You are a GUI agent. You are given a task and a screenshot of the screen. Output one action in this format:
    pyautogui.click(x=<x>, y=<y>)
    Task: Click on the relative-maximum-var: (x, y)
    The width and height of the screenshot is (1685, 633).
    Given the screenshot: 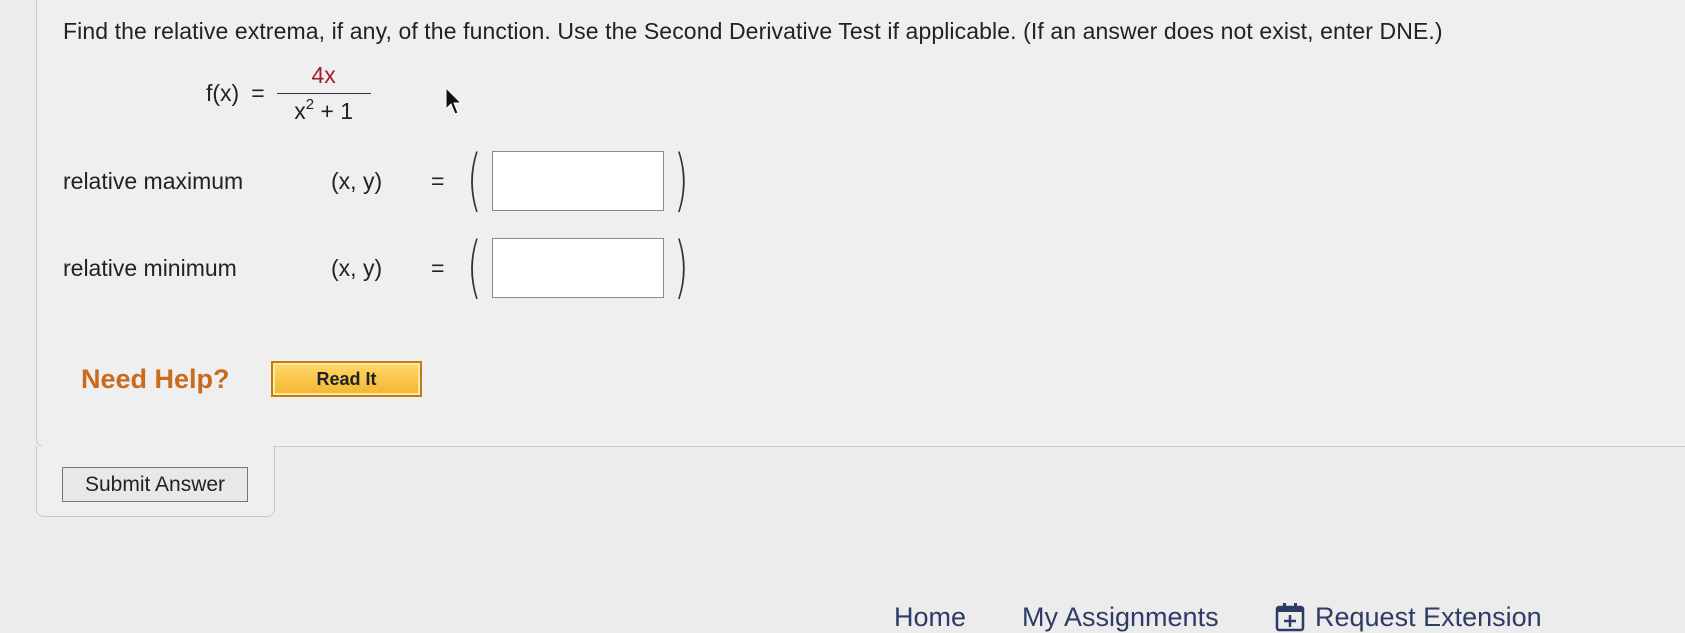 What is the action you would take?
    pyautogui.click(x=357, y=180)
    